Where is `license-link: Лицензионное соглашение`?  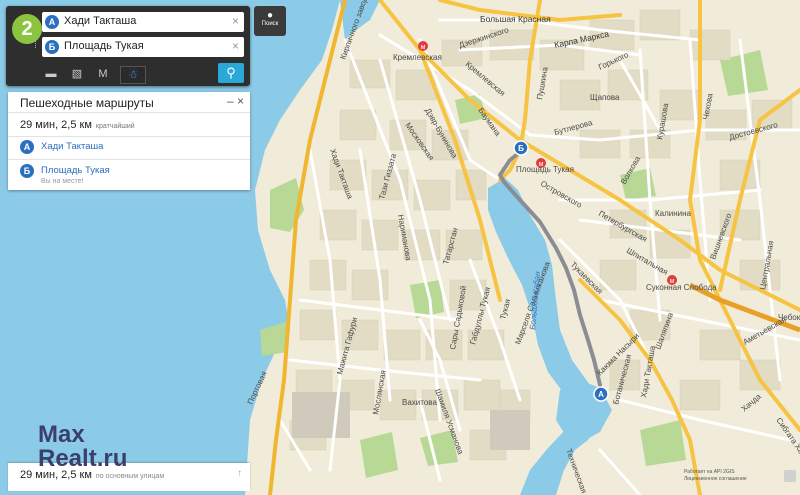
license-link: Лицензионное соглашение is located at coordinates (715, 479).